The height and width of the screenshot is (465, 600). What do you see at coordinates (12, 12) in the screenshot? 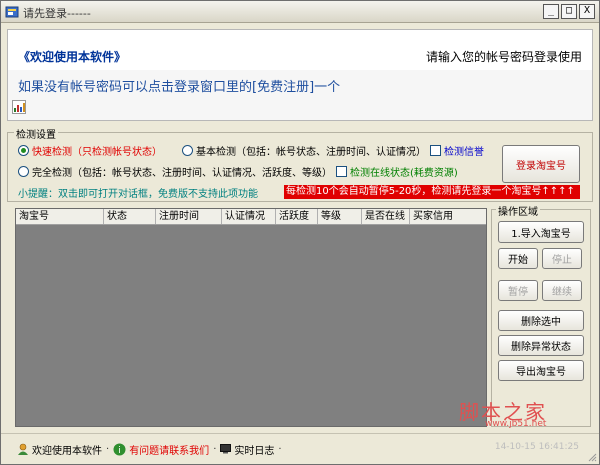
I see `app-icon` at bounding box center [12, 12].